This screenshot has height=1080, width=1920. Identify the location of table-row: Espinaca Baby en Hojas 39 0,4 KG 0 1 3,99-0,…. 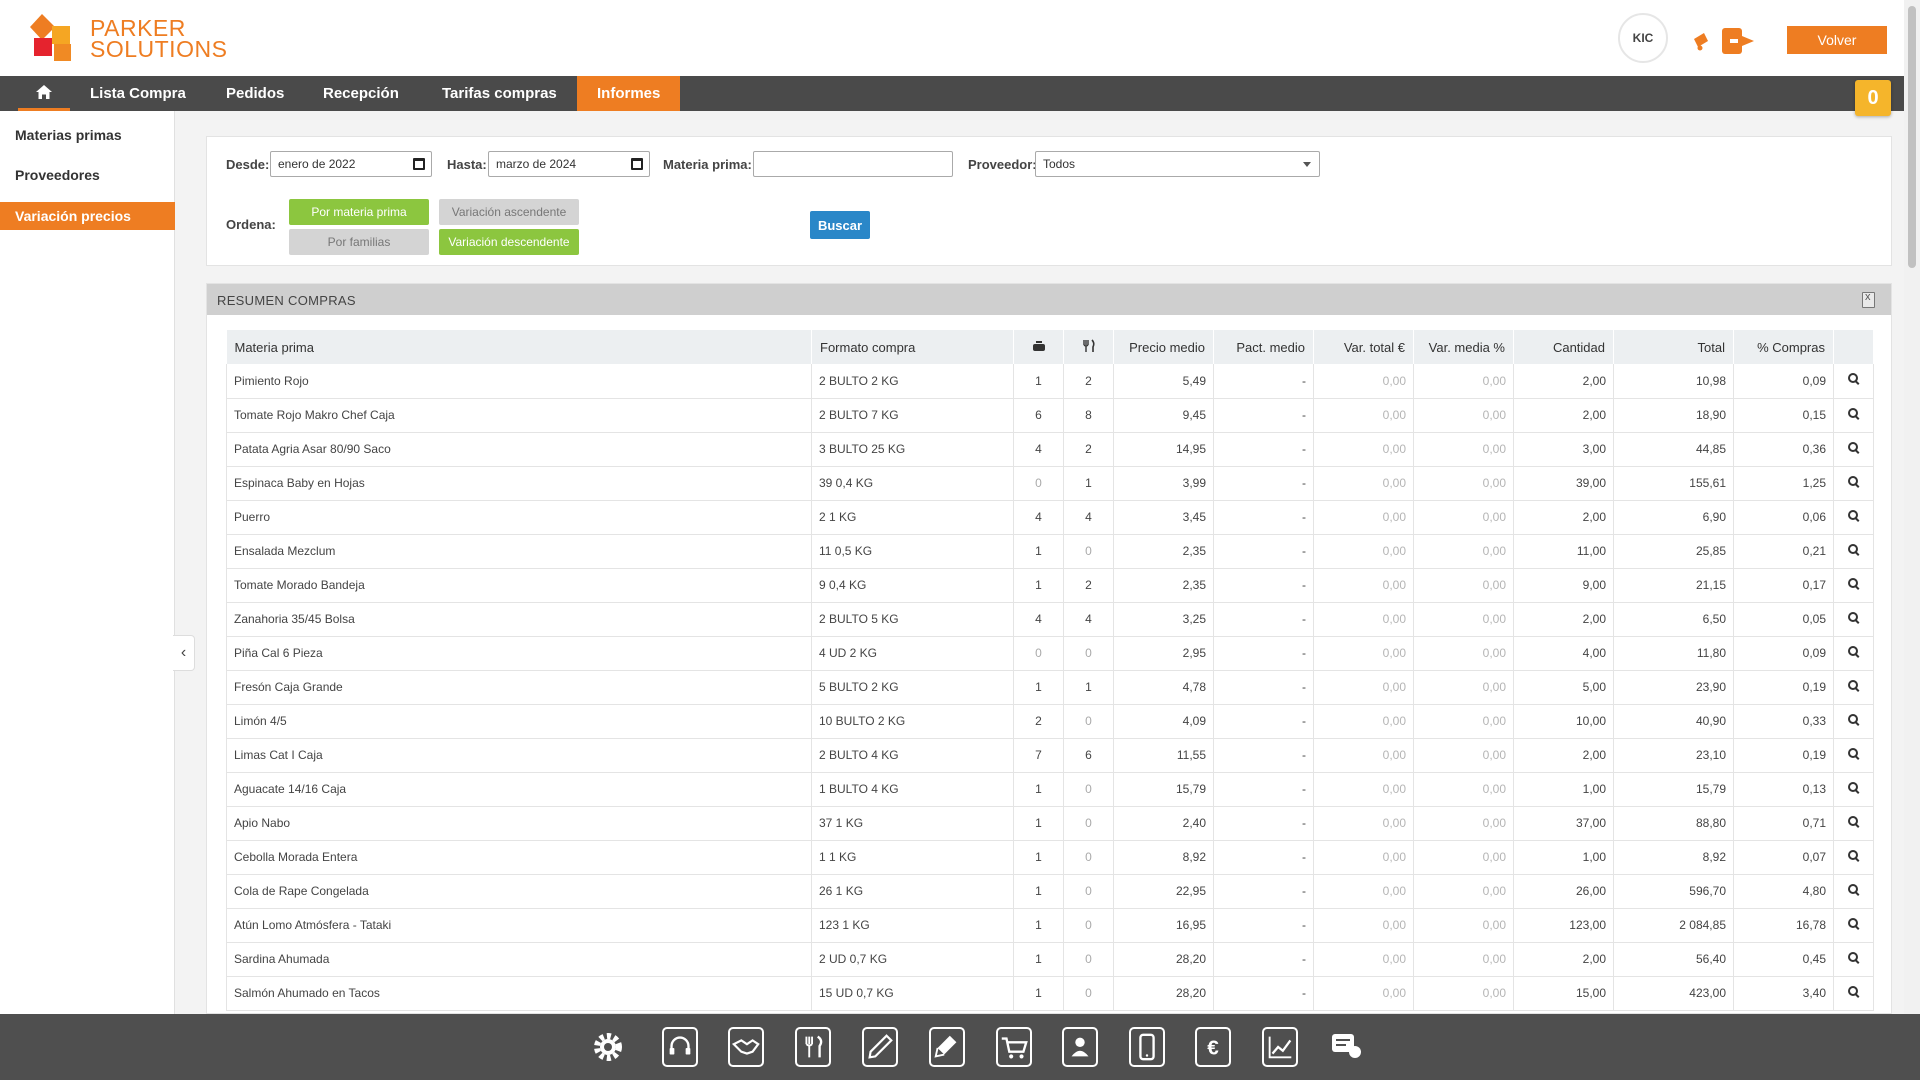
(1050, 483).